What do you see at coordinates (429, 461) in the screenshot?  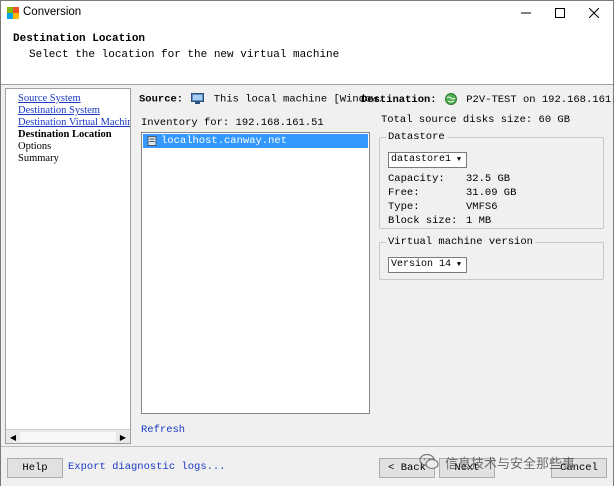 I see `wechat-logo-icon` at bounding box center [429, 461].